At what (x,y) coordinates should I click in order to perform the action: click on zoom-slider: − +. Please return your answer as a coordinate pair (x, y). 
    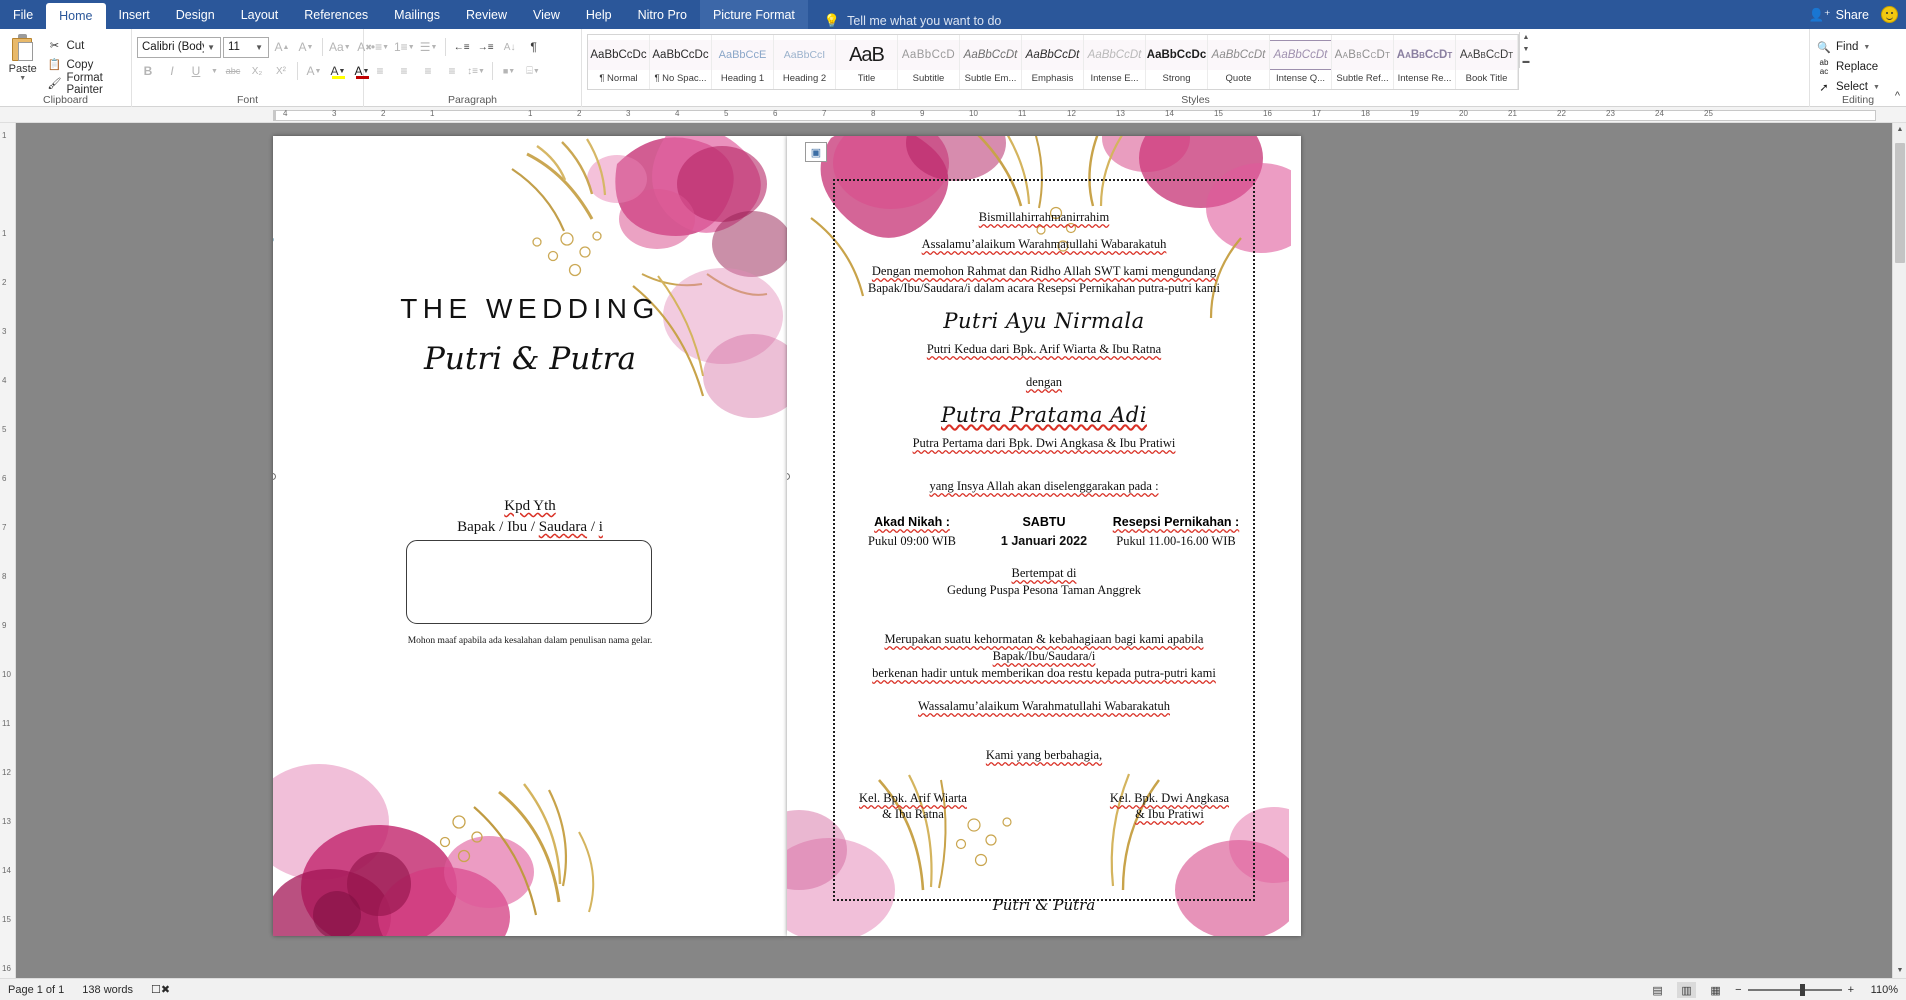
    Looking at the image, I should click on (1794, 990).